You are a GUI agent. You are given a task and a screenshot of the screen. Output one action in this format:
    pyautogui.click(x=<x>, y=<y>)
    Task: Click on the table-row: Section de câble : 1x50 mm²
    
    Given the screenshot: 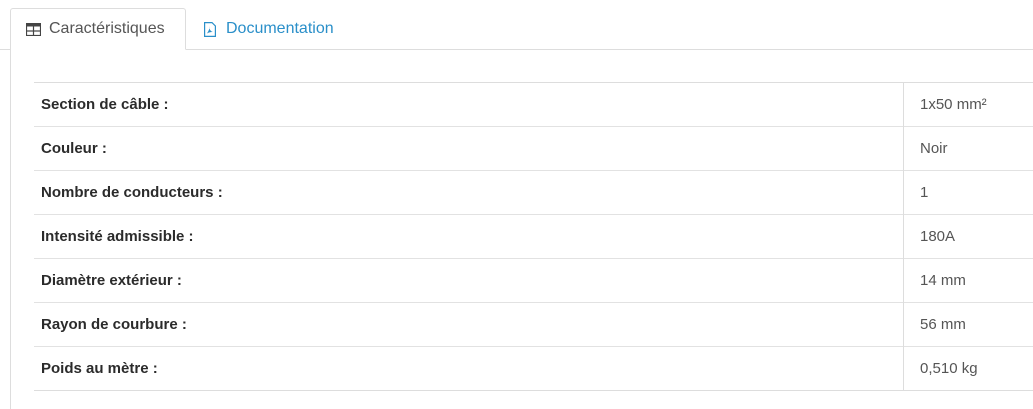 What is the action you would take?
    pyautogui.click(x=533, y=104)
    